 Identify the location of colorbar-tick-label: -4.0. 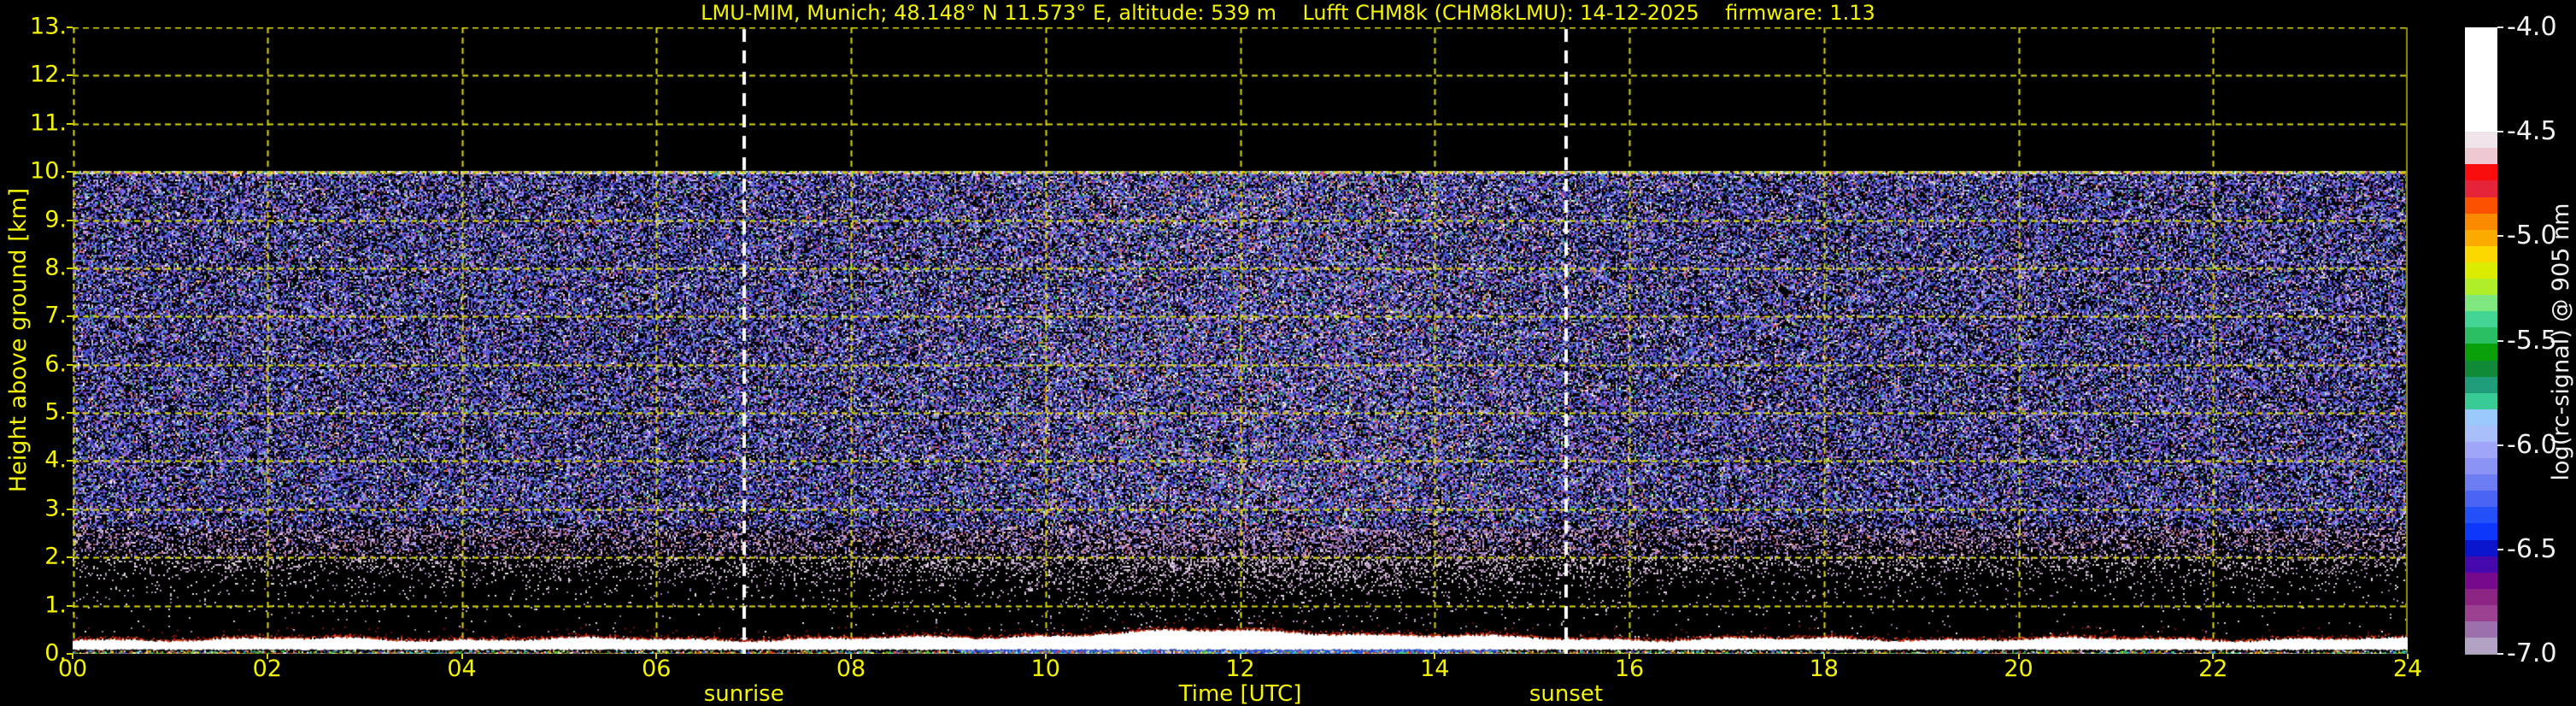
(2532, 26).